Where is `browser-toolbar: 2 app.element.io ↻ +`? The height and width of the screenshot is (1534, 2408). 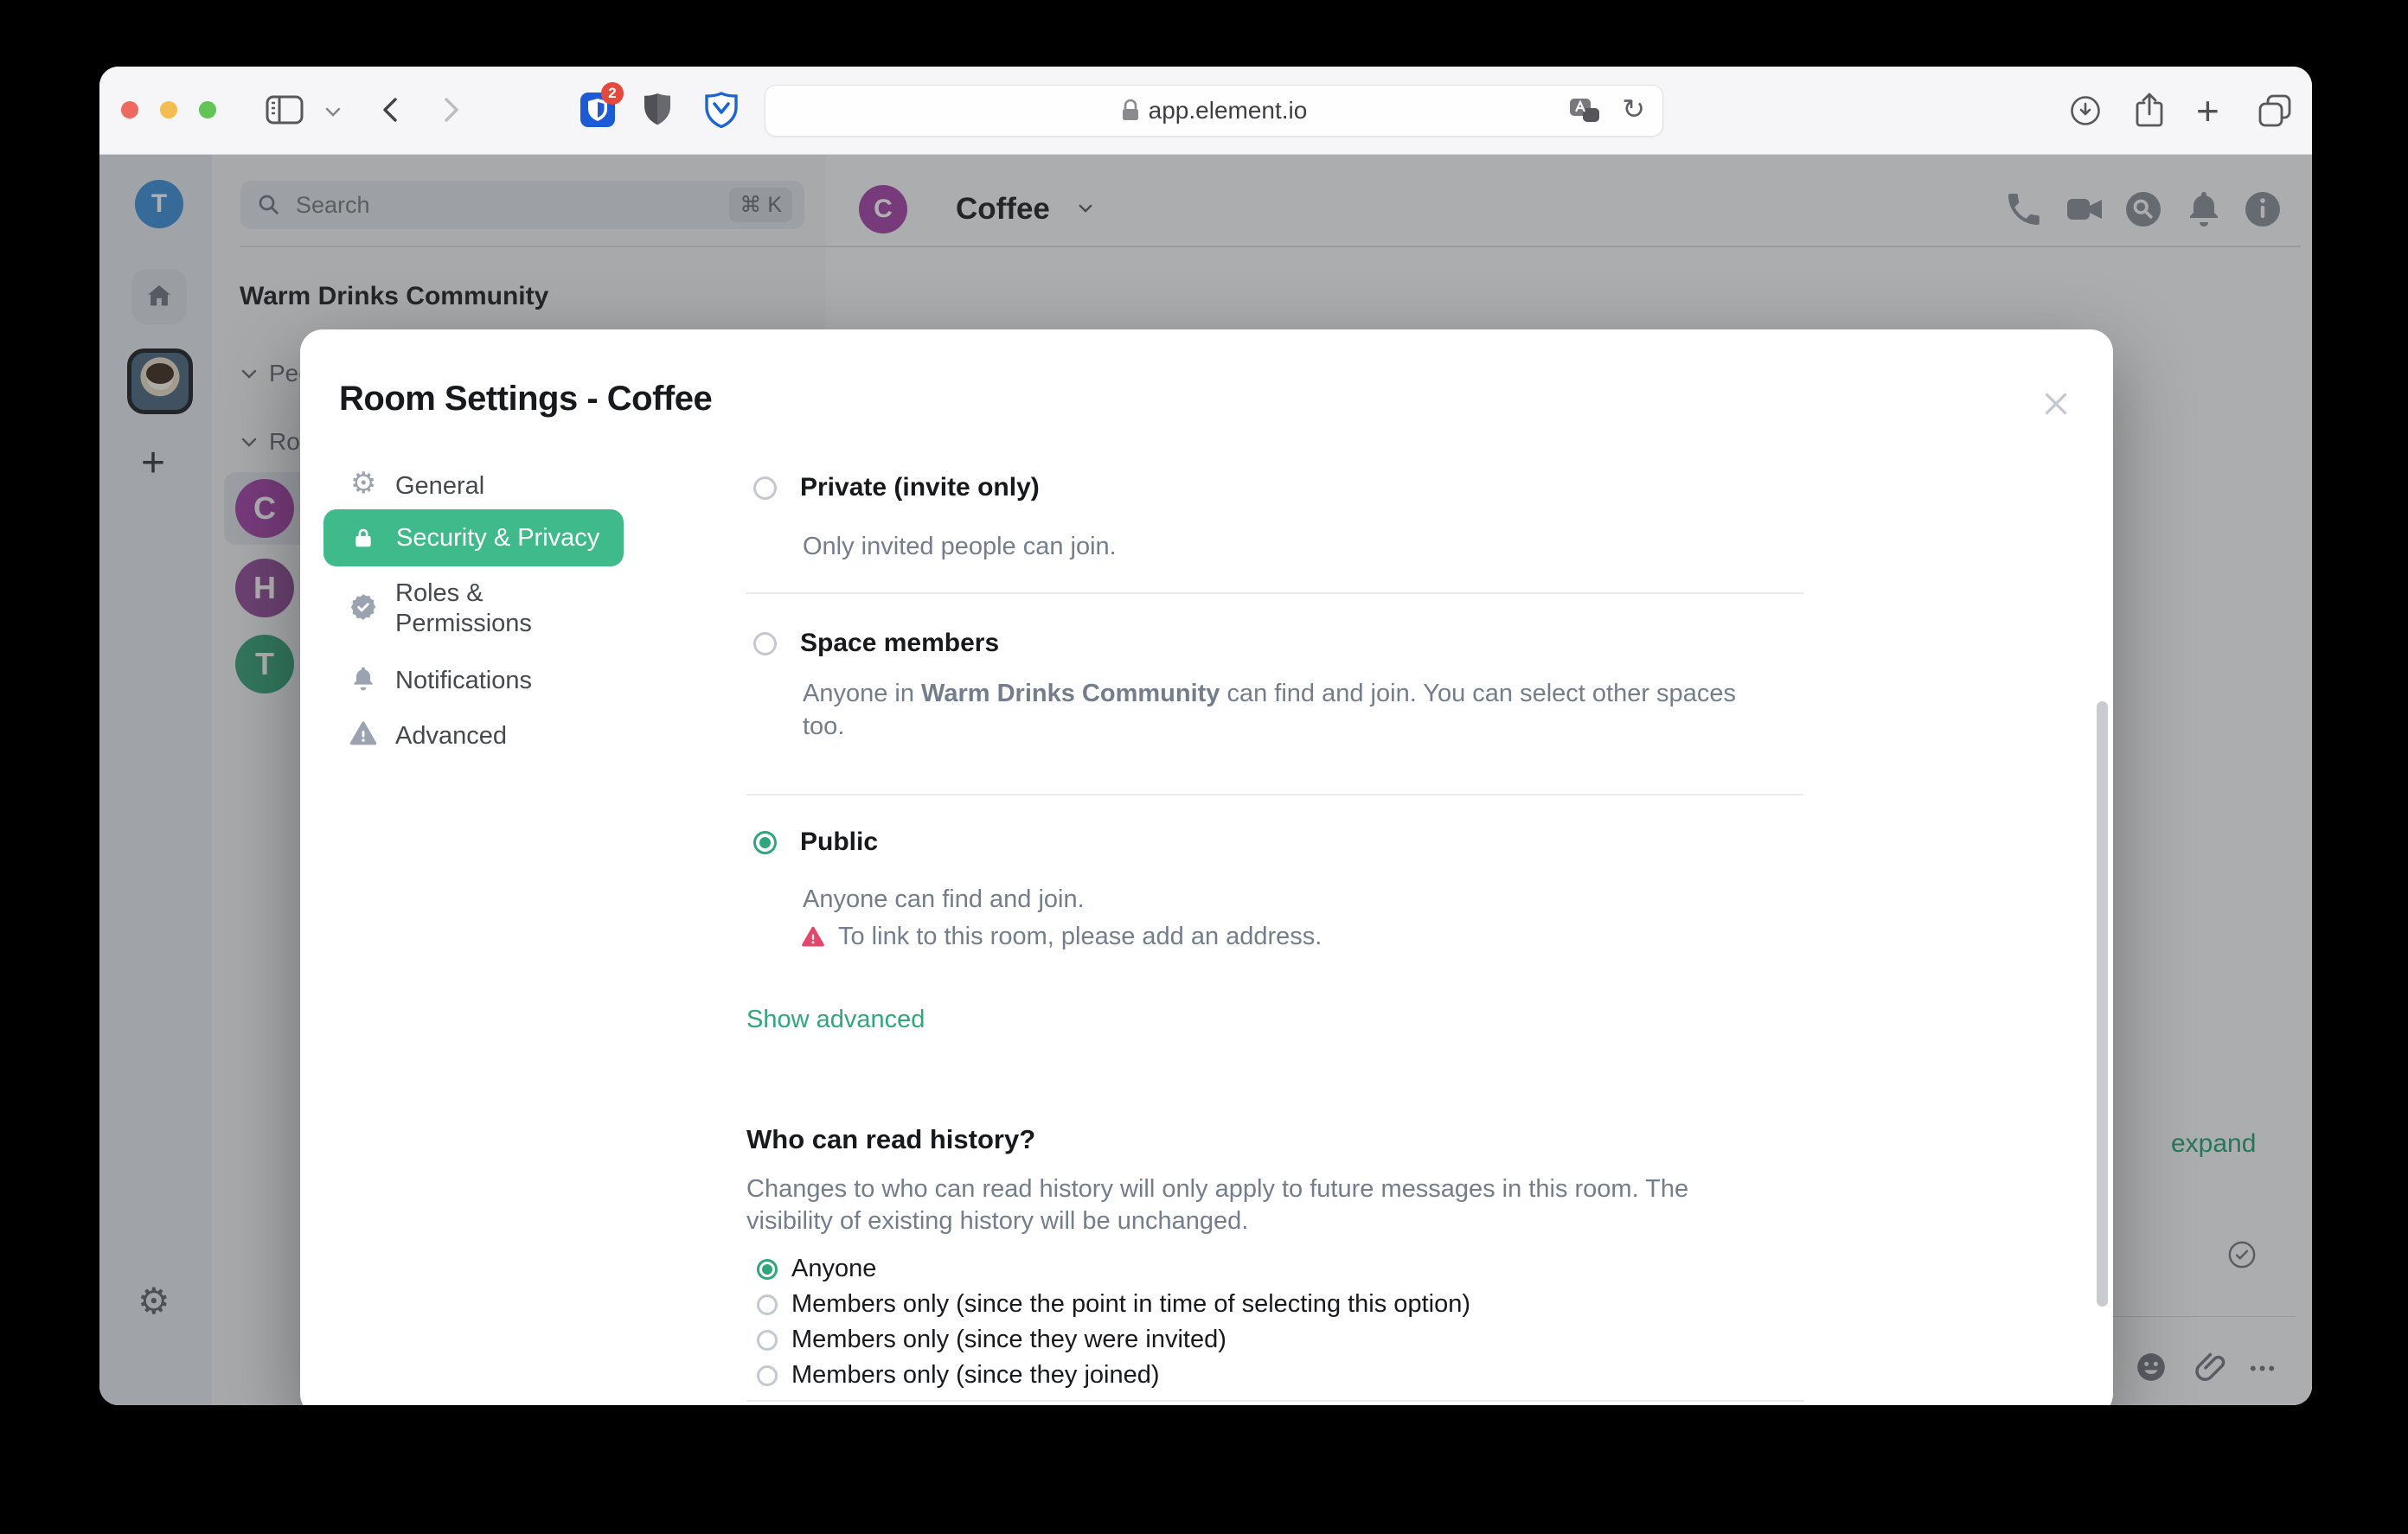 browser-toolbar: 2 app.element.io ↻ + is located at coordinates (1205, 111).